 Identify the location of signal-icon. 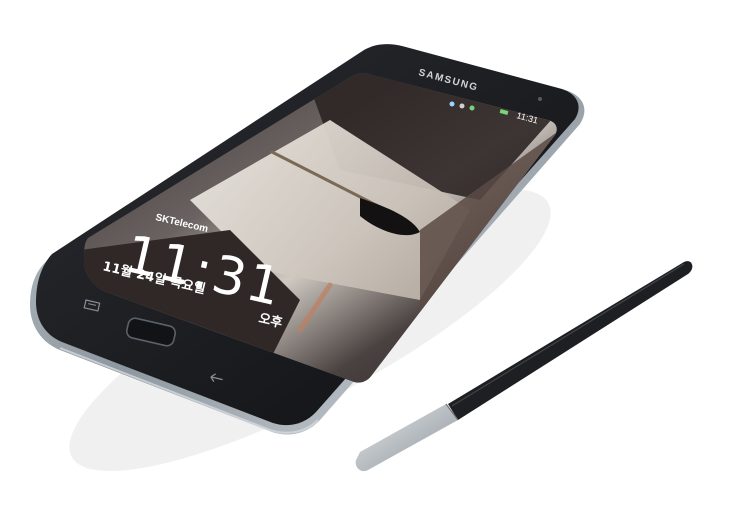
(472, 108).